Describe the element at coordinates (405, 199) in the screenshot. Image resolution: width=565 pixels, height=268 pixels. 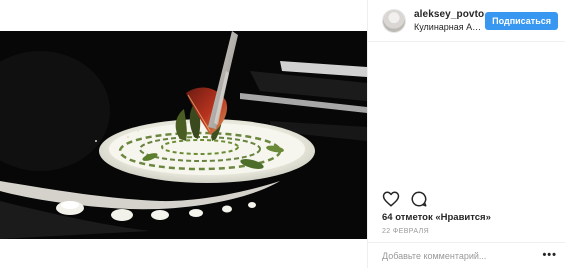
I see `post-actions` at that location.